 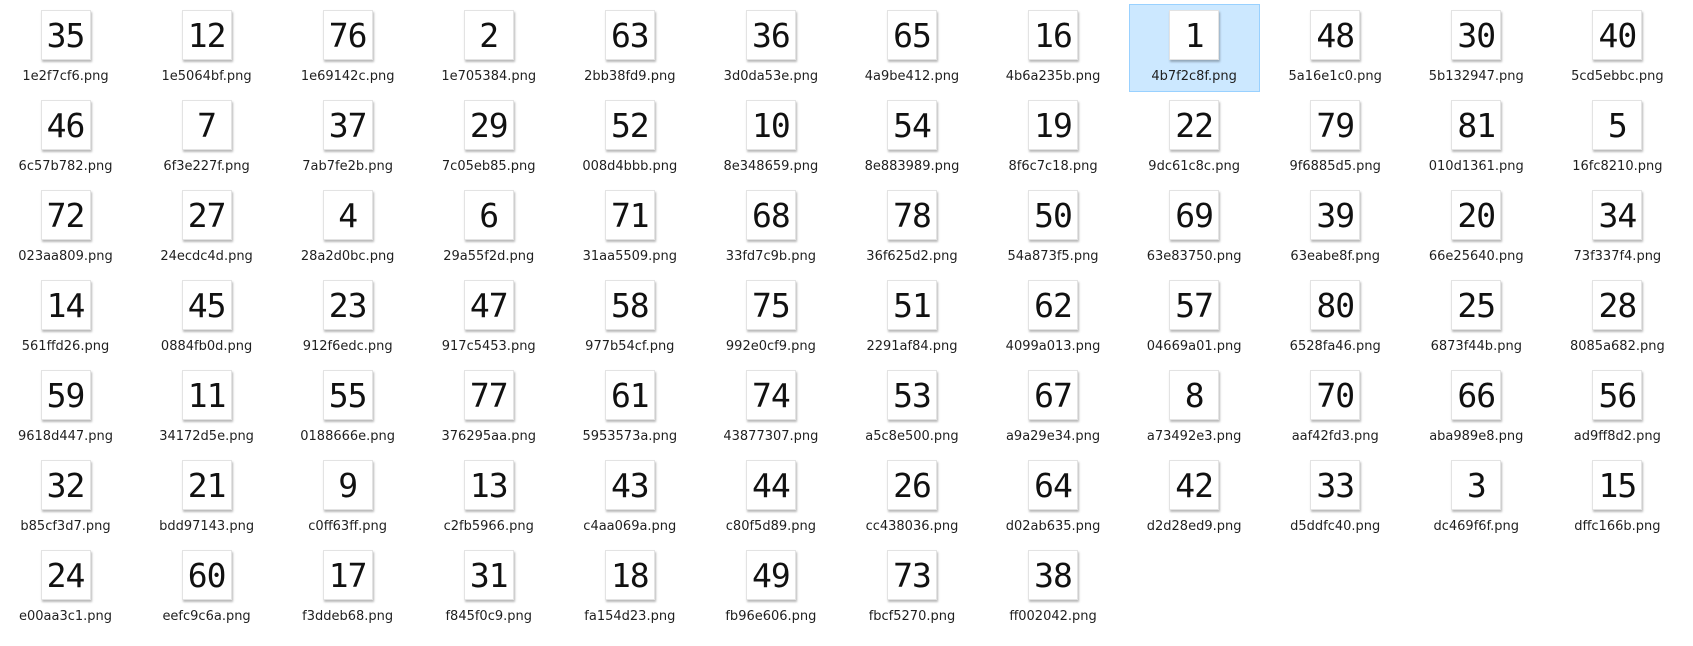 What do you see at coordinates (65, 588) in the screenshot?
I see `file-item: 24 e00aa3c1.png` at bounding box center [65, 588].